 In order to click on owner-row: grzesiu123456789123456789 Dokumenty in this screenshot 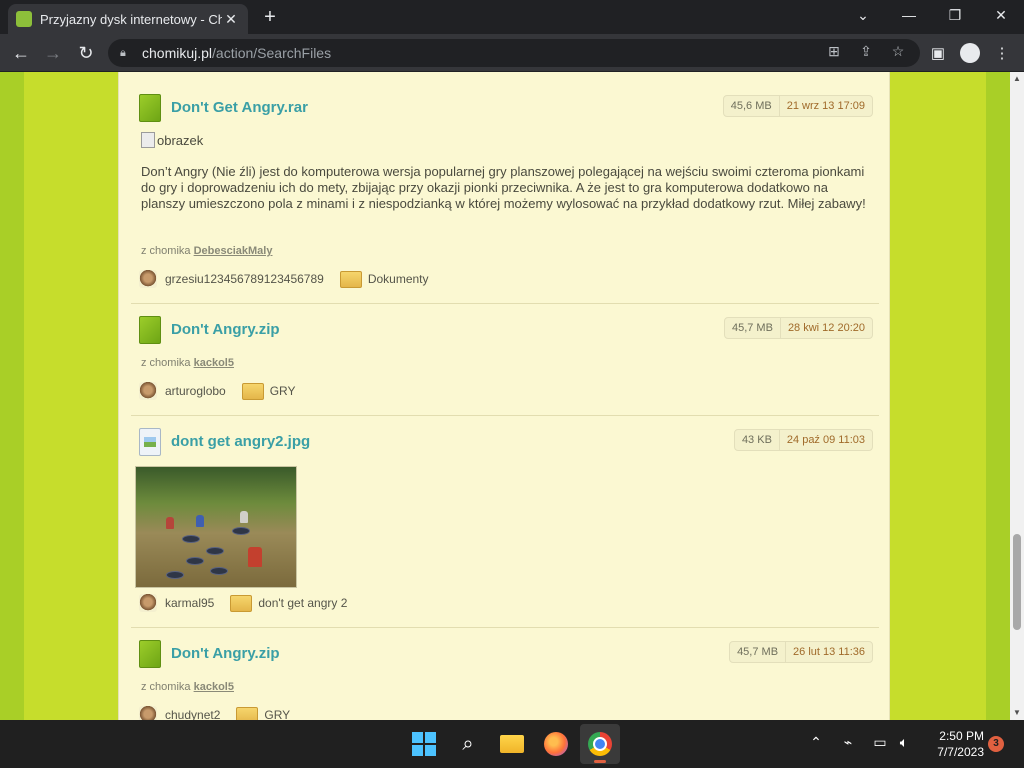, I will do `click(284, 279)`.